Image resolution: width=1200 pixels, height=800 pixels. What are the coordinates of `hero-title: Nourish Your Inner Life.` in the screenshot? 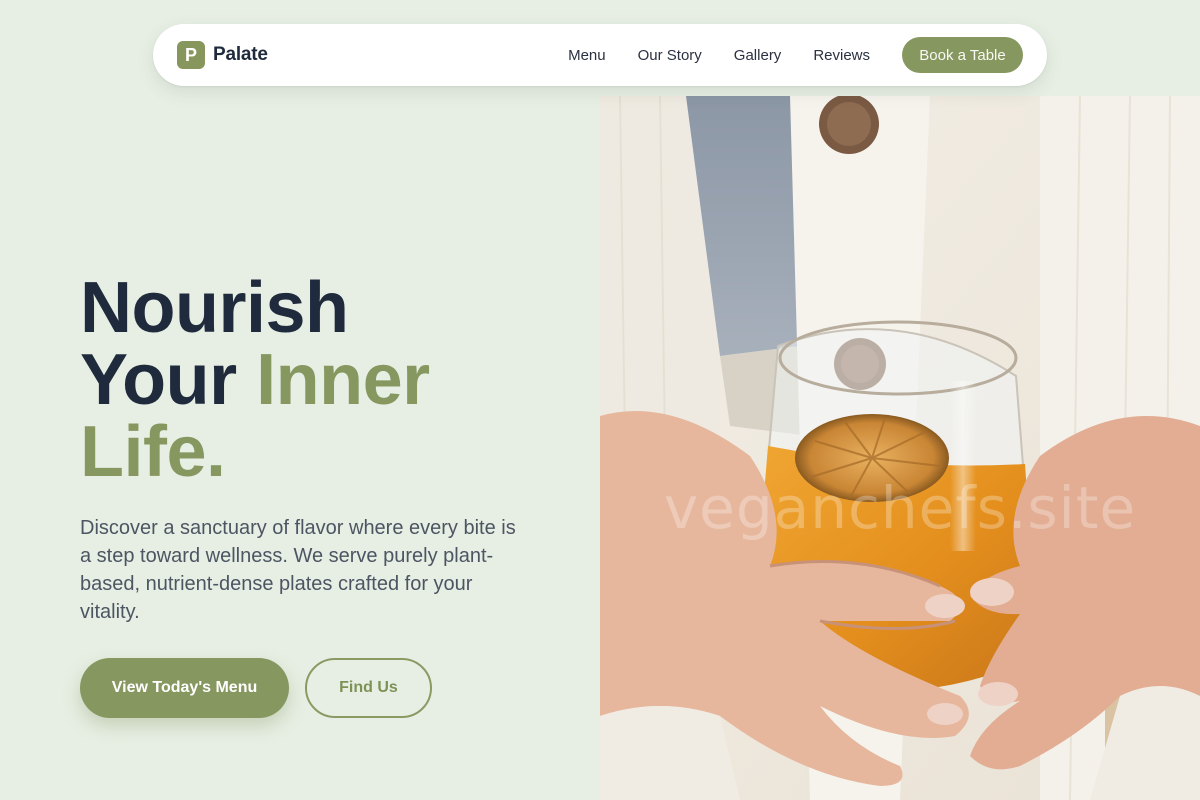 It's located at (330, 380).